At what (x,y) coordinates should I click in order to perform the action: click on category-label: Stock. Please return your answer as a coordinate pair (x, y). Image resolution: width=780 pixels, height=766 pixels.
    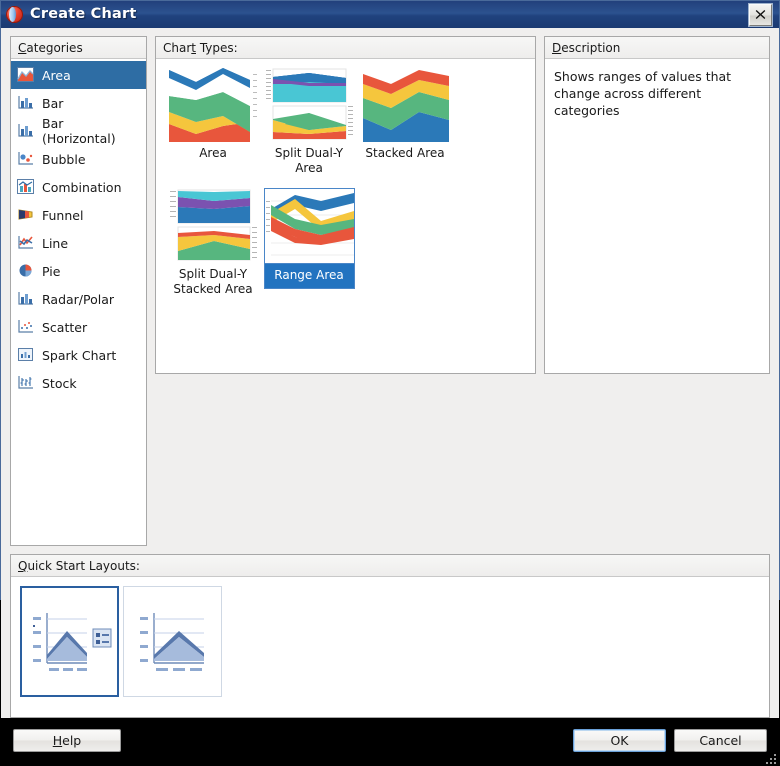
    Looking at the image, I should click on (59, 383).